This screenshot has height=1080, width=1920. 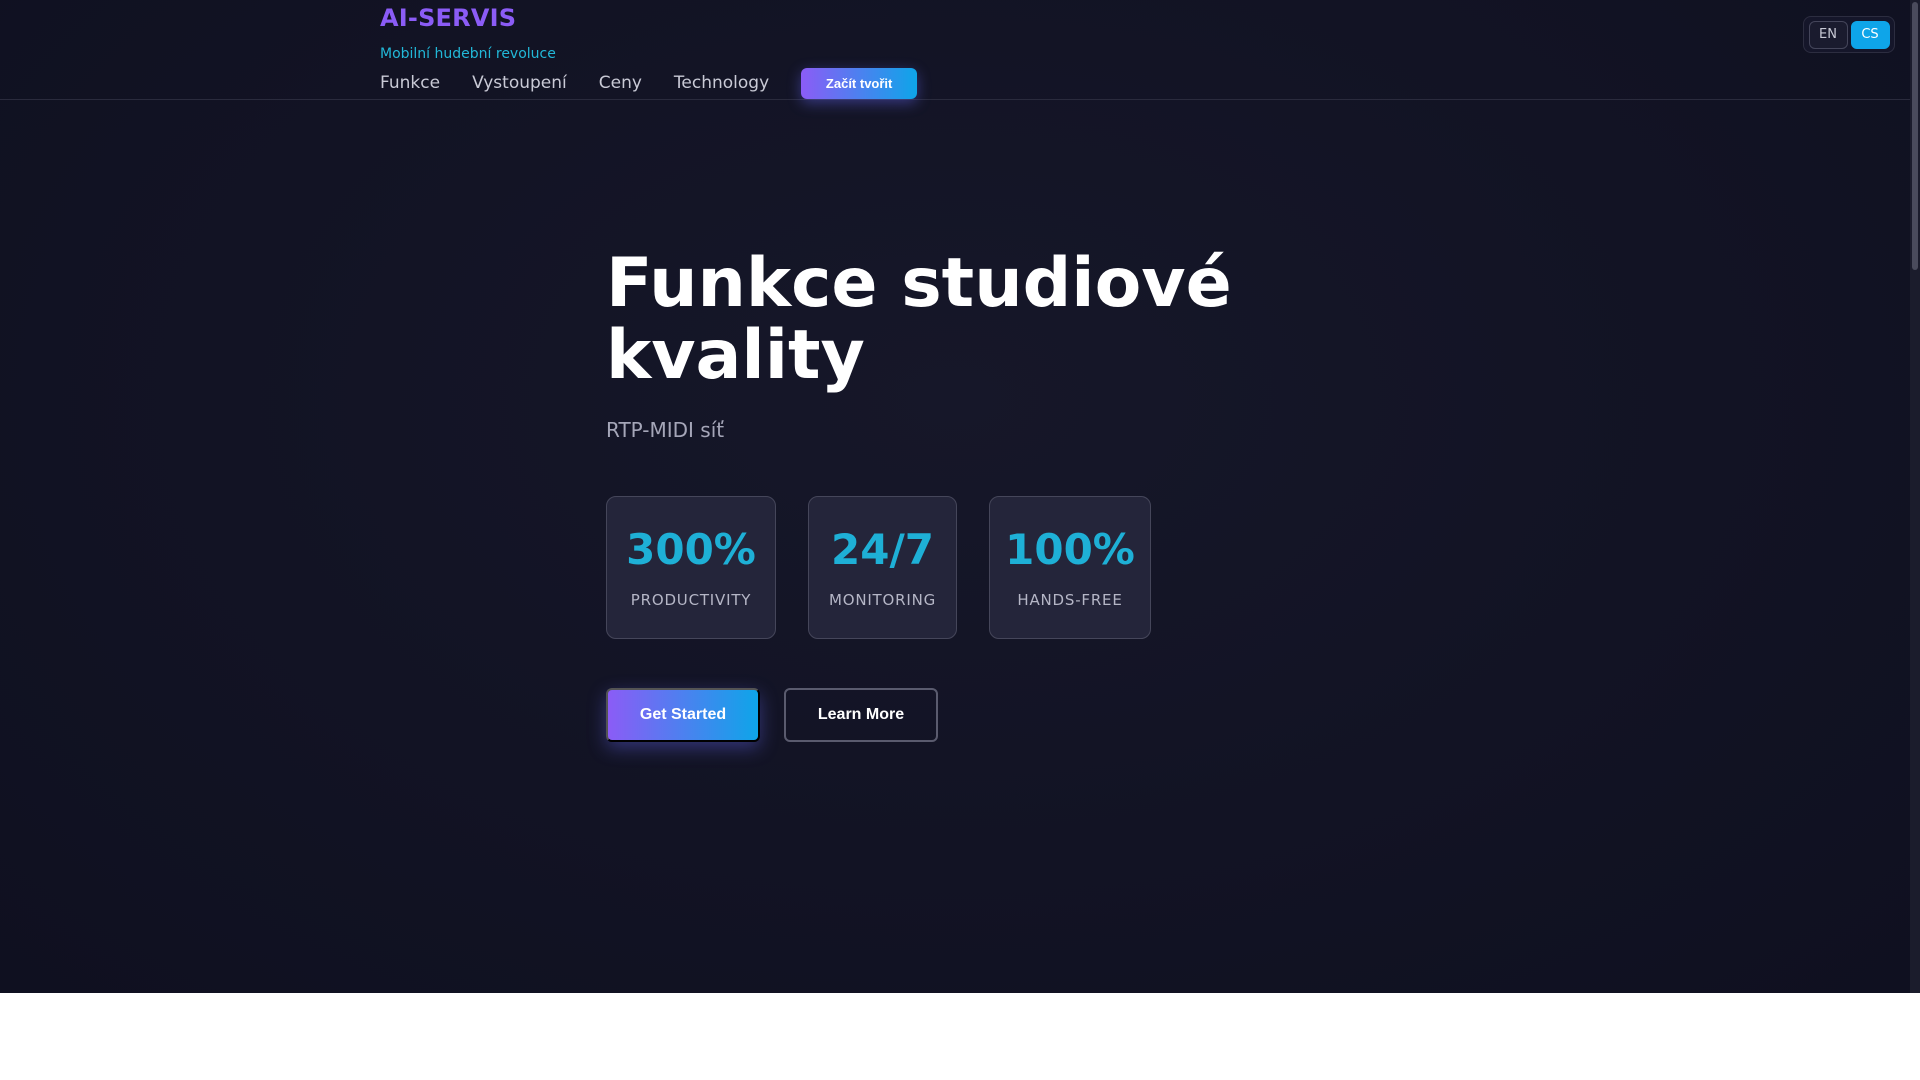 What do you see at coordinates (691, 549) in the screenshot?
I see `stat-value: 300%` at bounding box center [691, 549].